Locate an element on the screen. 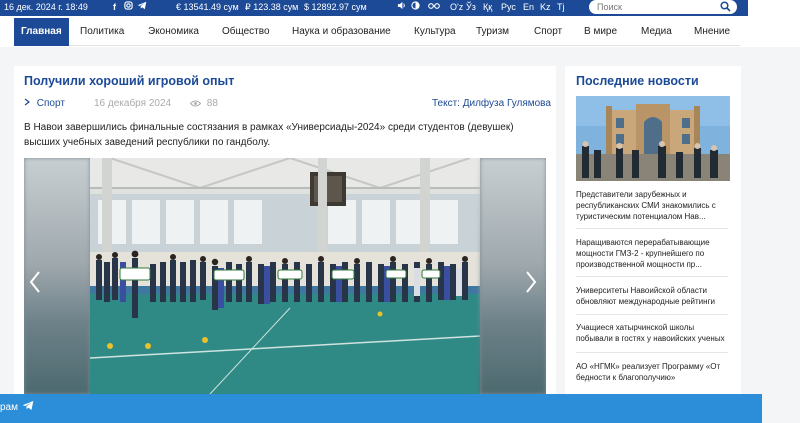  article-date: 16 декабря 2024 is located at coordinates (133, 103).